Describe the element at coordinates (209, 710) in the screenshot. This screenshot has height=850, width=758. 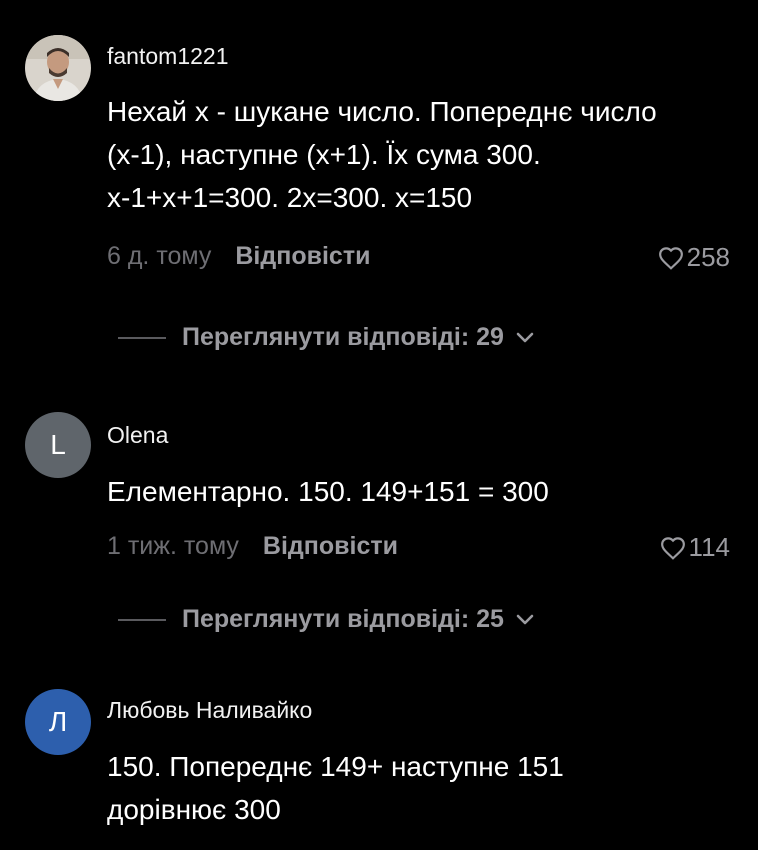
I see `comment-author: Любовь Наливайко` at that location.